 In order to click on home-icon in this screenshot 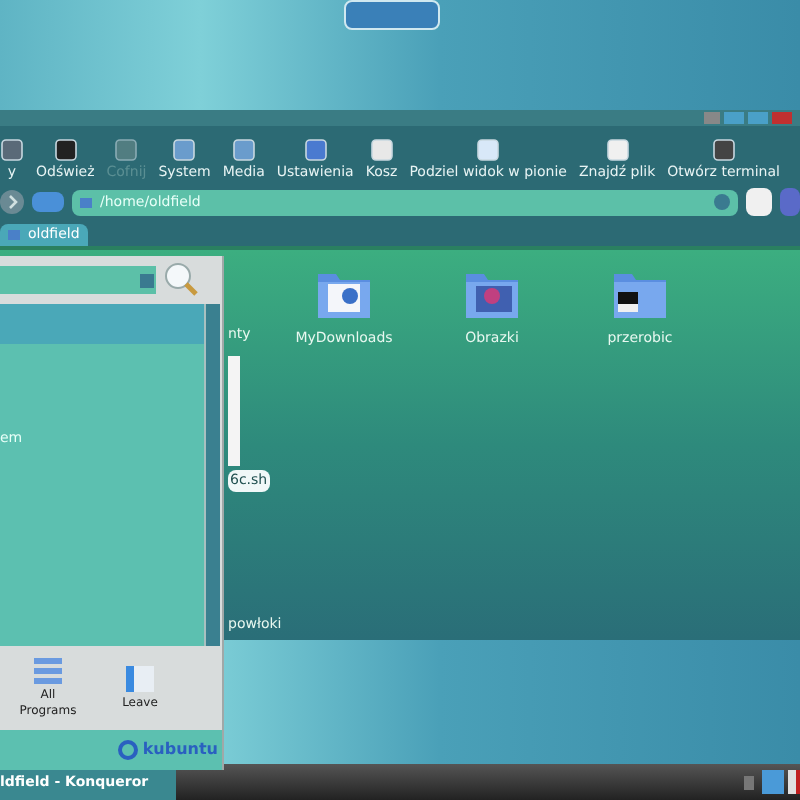, I will do `click(48, 202)`.